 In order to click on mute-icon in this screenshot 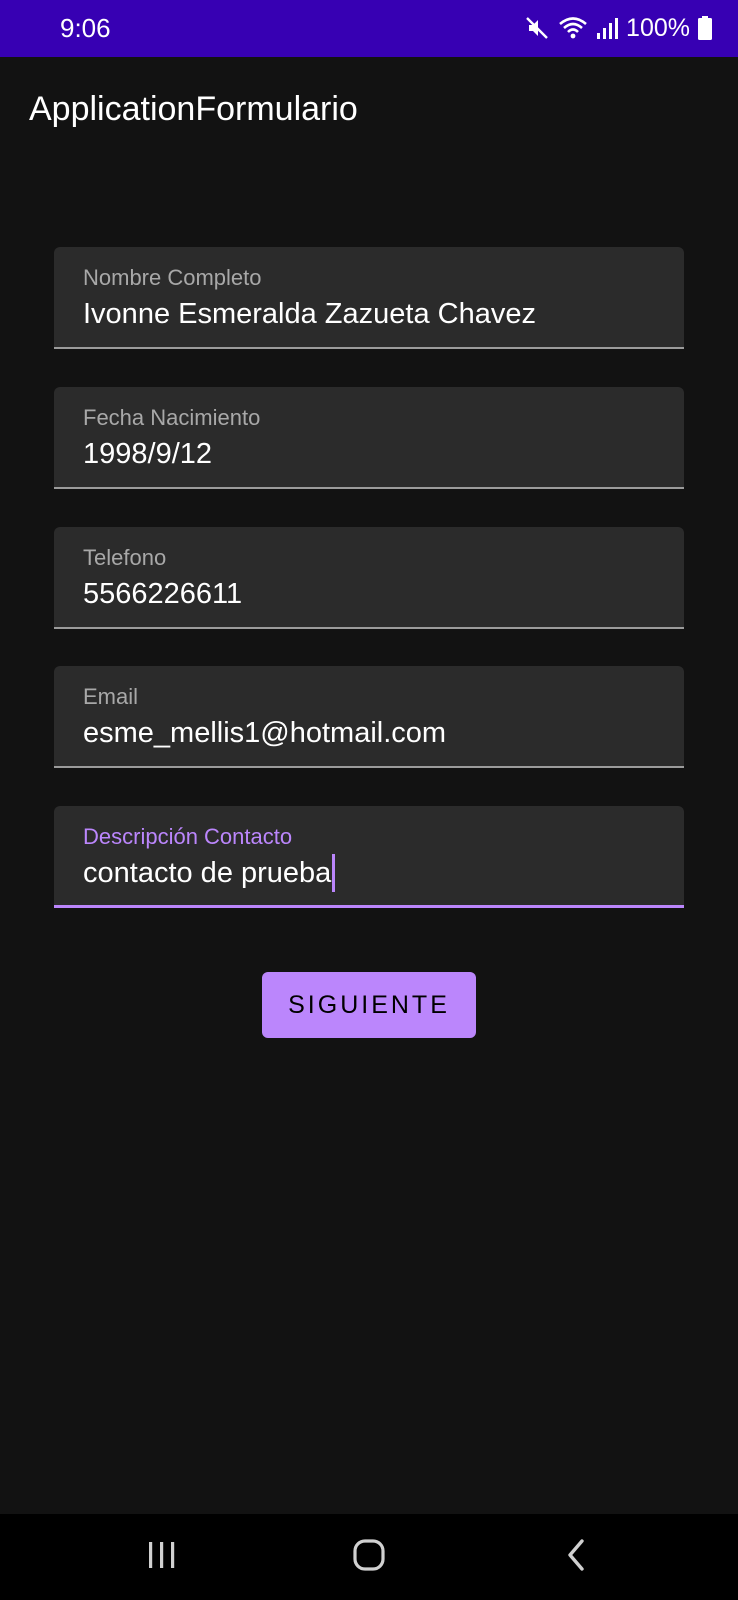, I will do `click(537, 28)`.